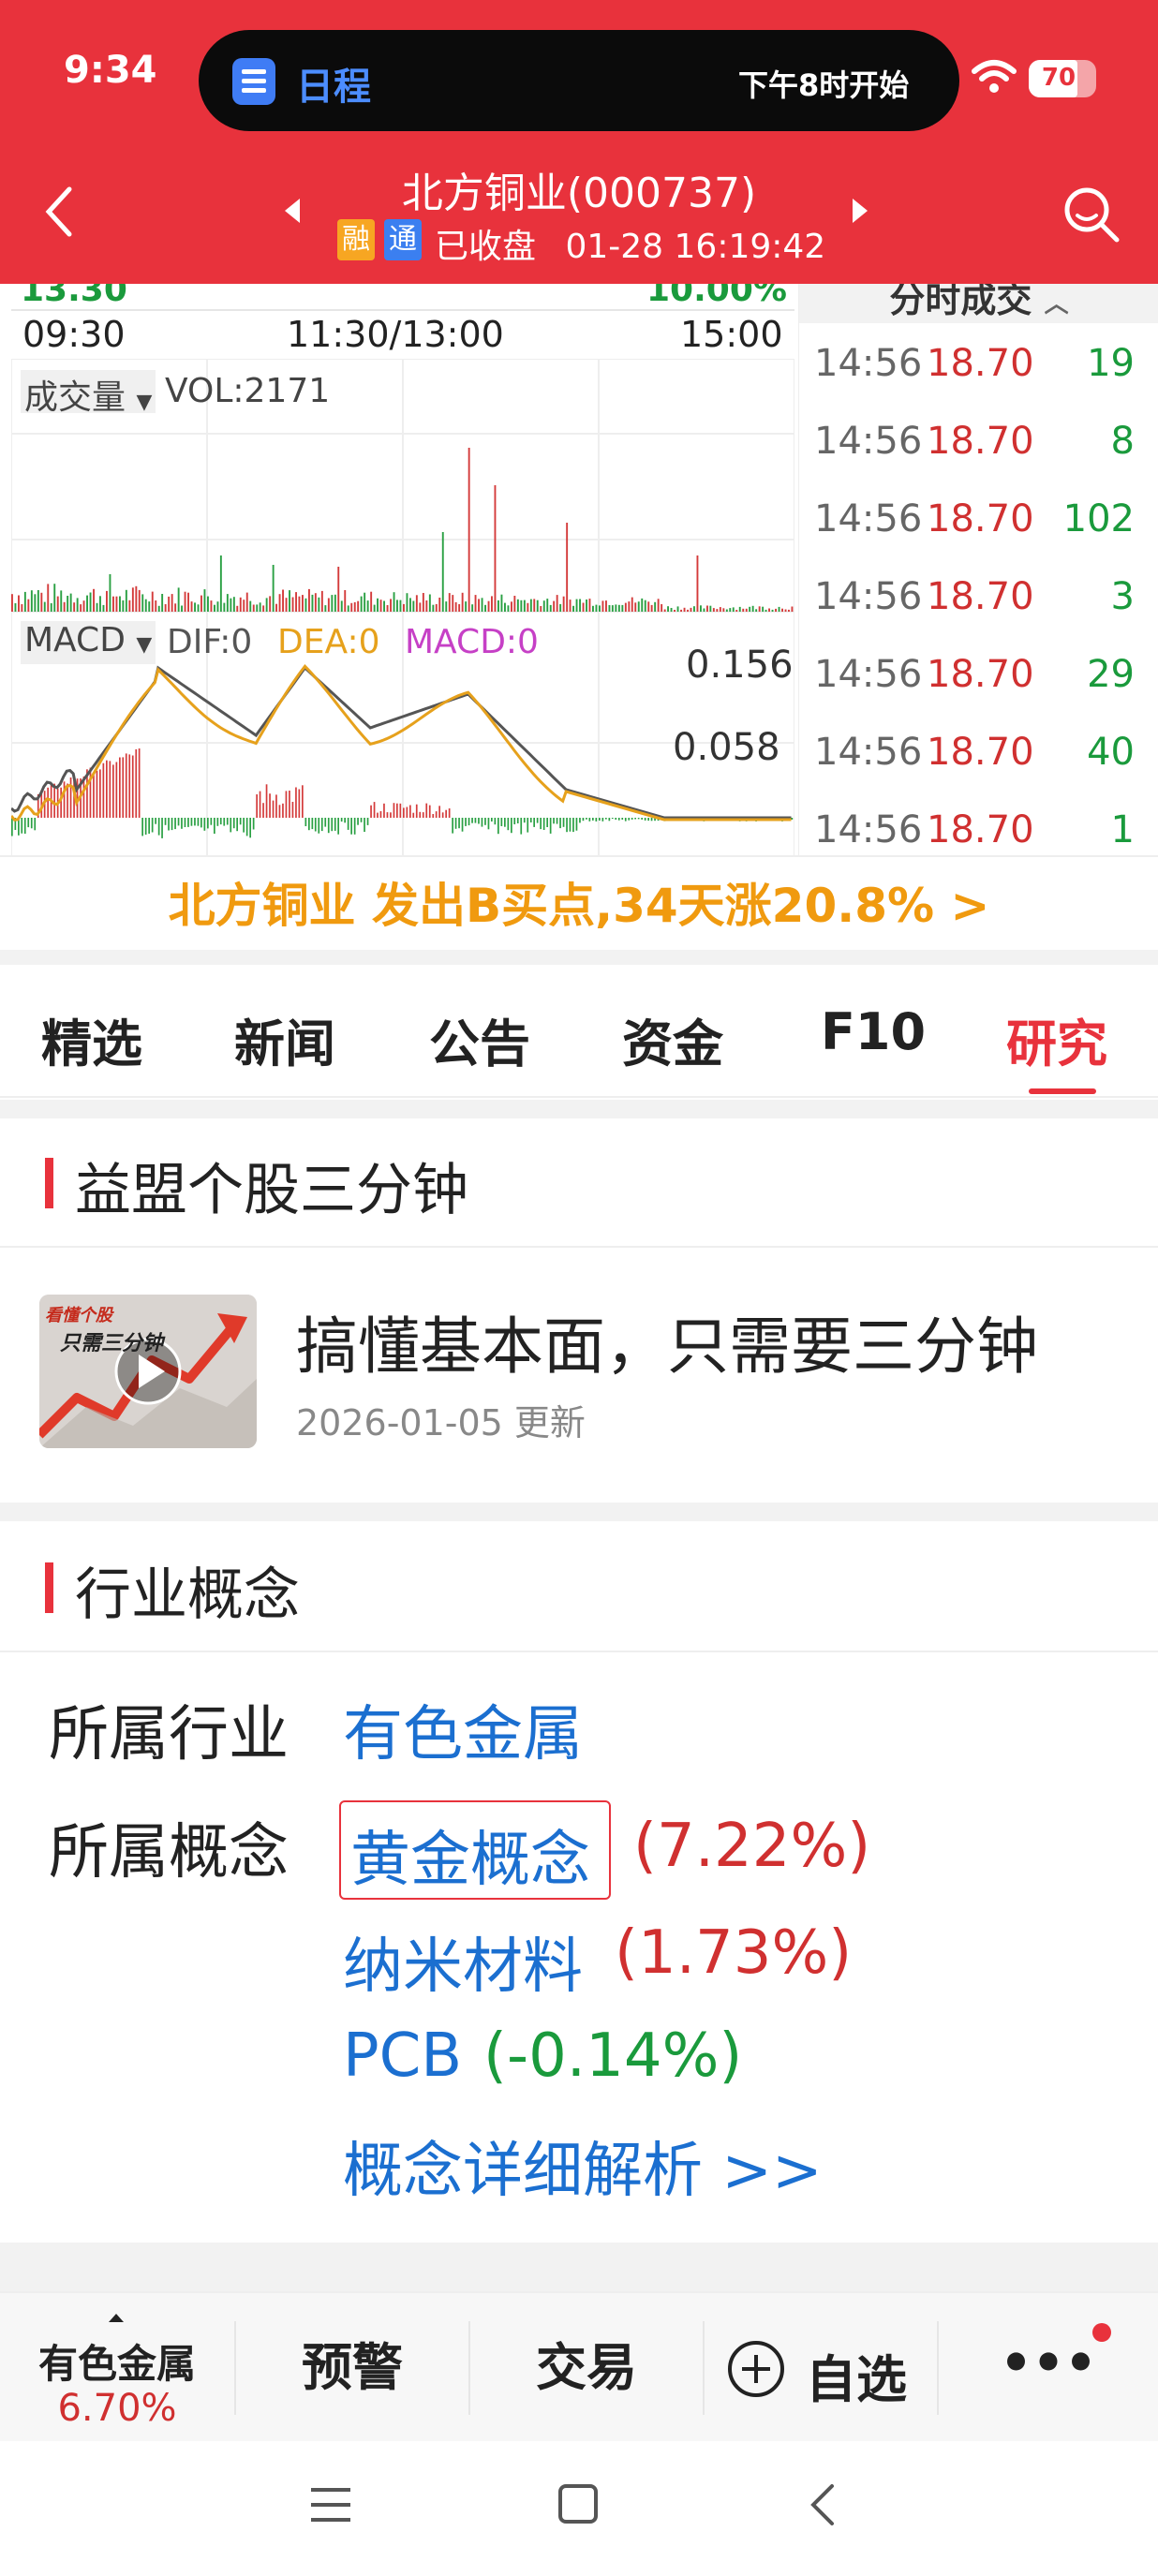 This screenshot has height=2576, width=1158. What do you see at coordinates (578, 2504) in the screenshot?
I see `home-icon` at bounding box center [578, 2504].